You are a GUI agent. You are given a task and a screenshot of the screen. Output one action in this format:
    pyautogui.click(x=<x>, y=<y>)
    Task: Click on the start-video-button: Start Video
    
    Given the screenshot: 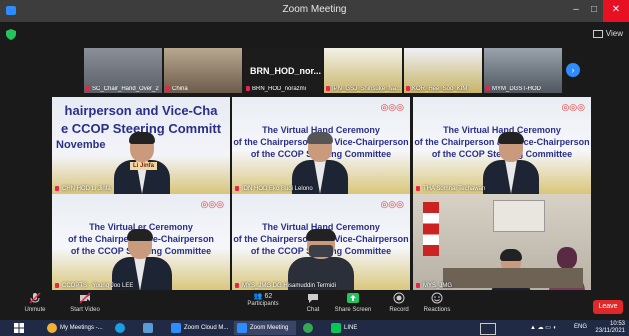 What is the action you would take?
    pyautogui.click(x=85, y=302)
    